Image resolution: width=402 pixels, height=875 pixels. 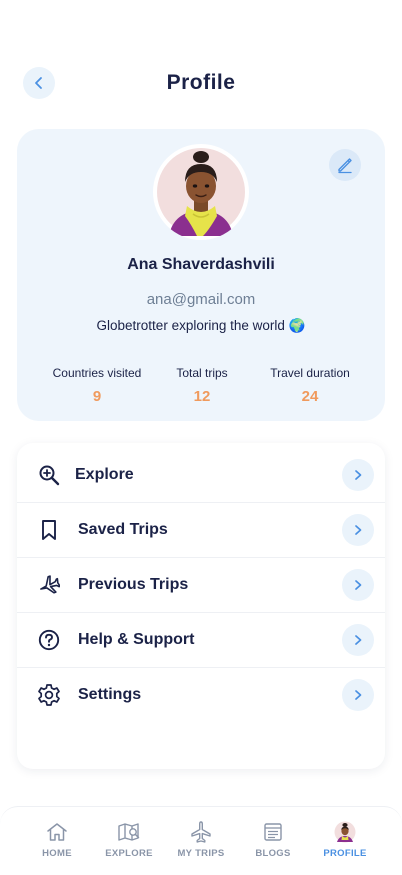 What do you see at coordinates (201, 853) in the screenshot?
I see `nav-label: MY TRIPS` at bounding box center [201, 853].